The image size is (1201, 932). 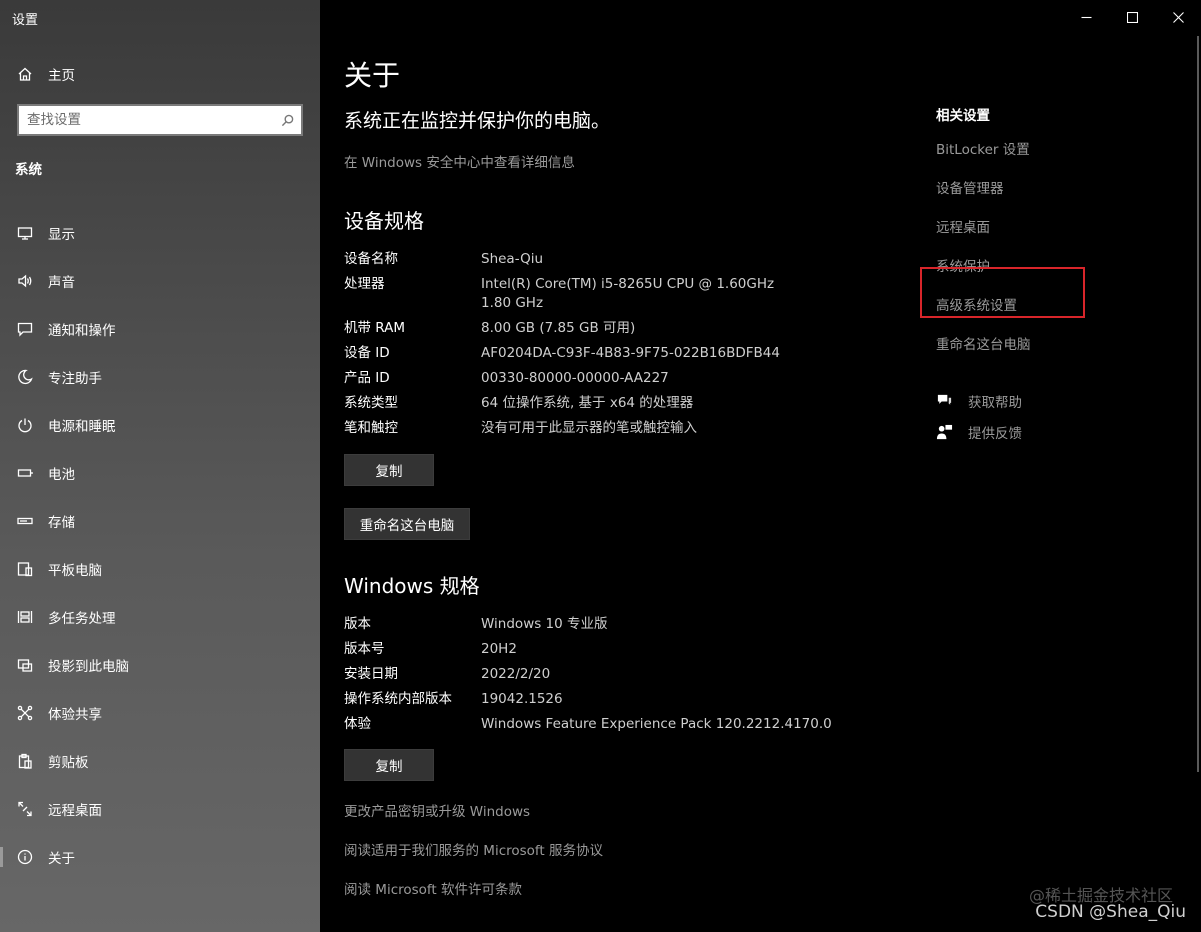 What do you see at coordinates (522, 699) in the screenshot?
I see `spec-value: 19042.1526` at bounding box center [522, 699].